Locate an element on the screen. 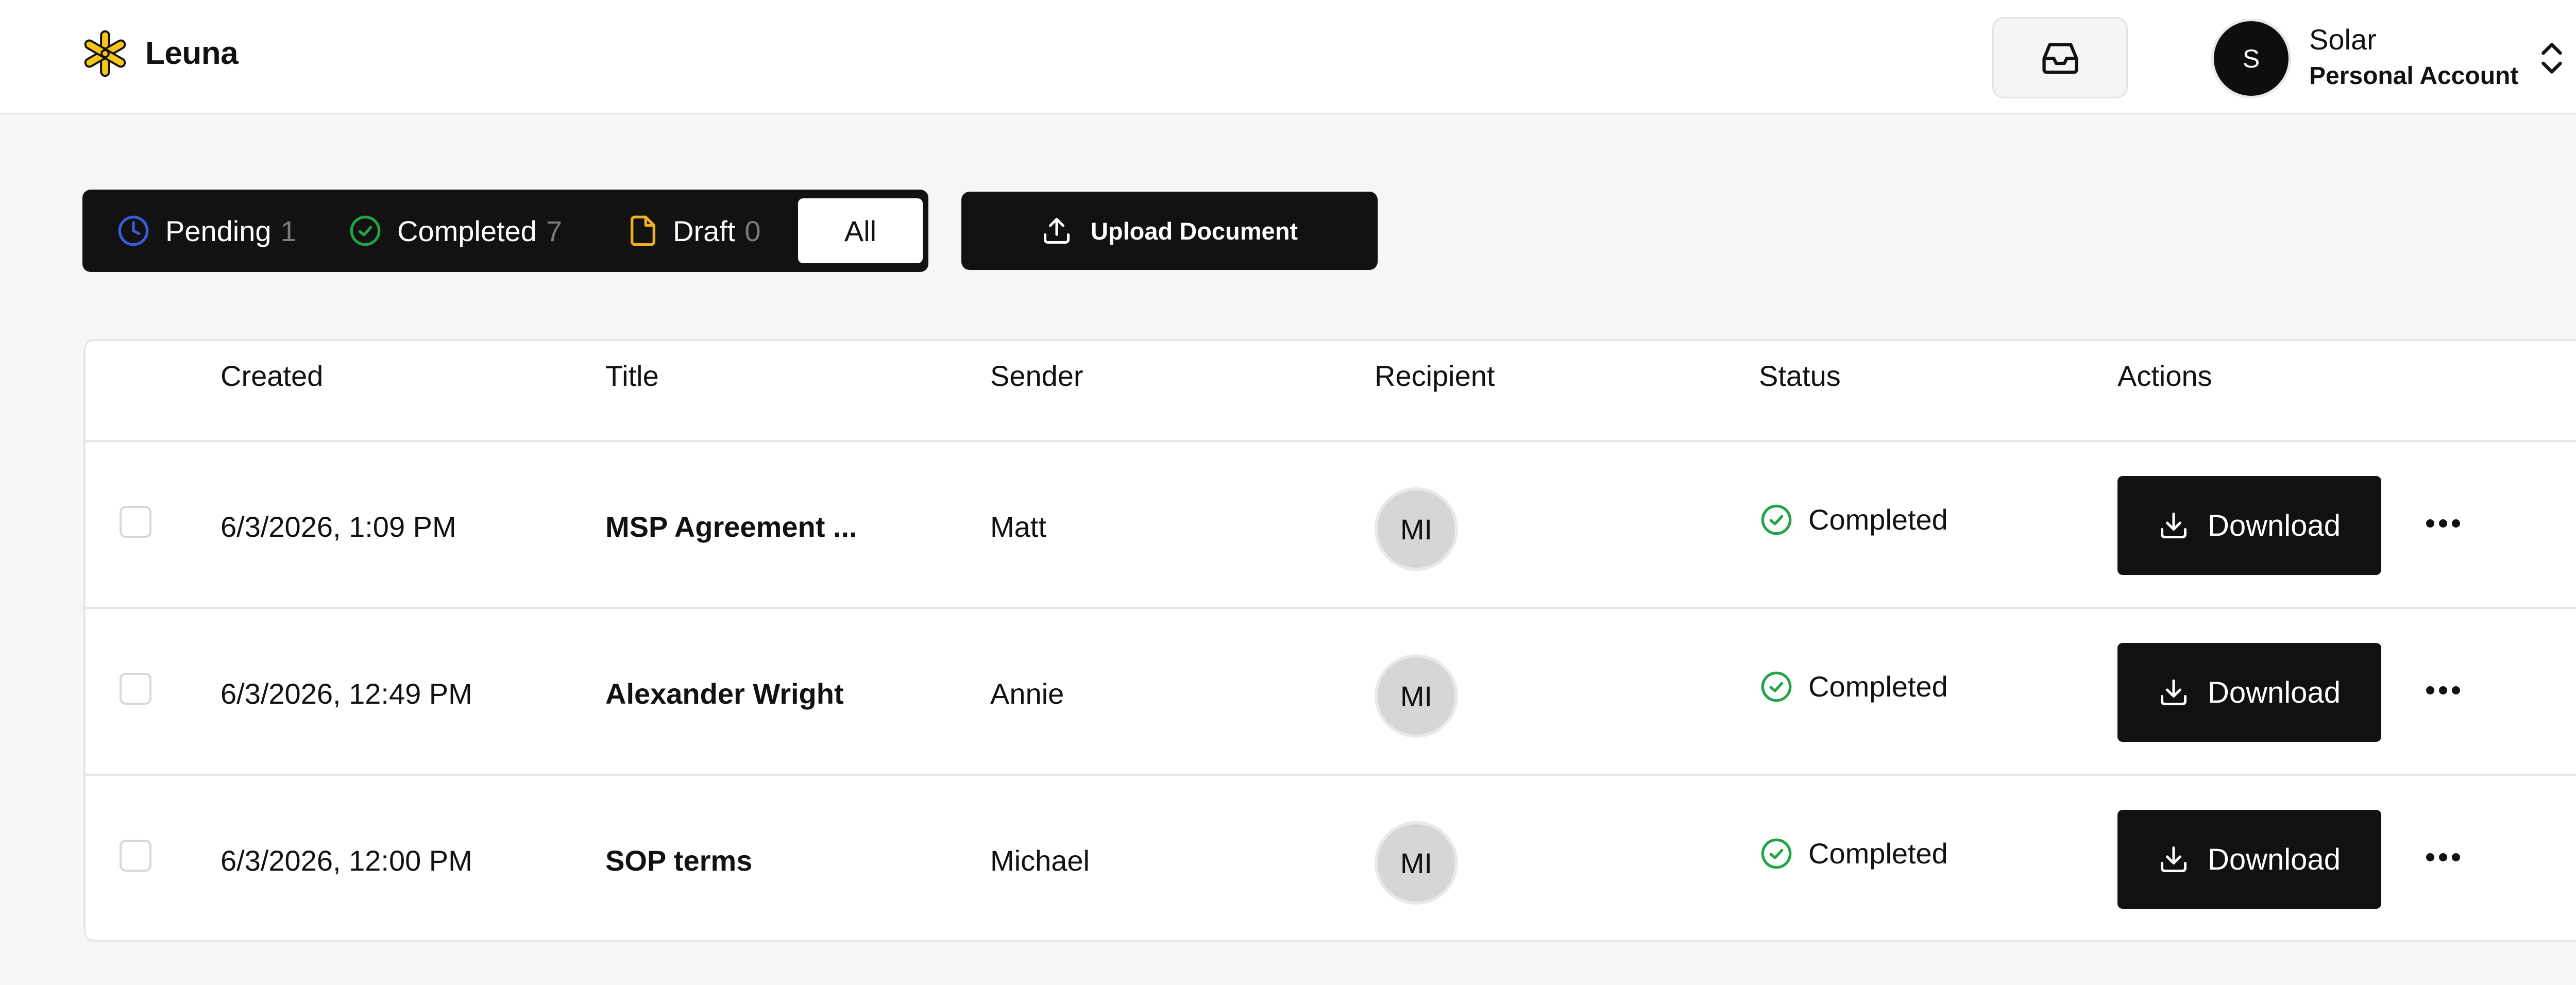 This screenshot has height=985, width=2576. filter-draft: Draft 0 is located at coordinates (695, 231).